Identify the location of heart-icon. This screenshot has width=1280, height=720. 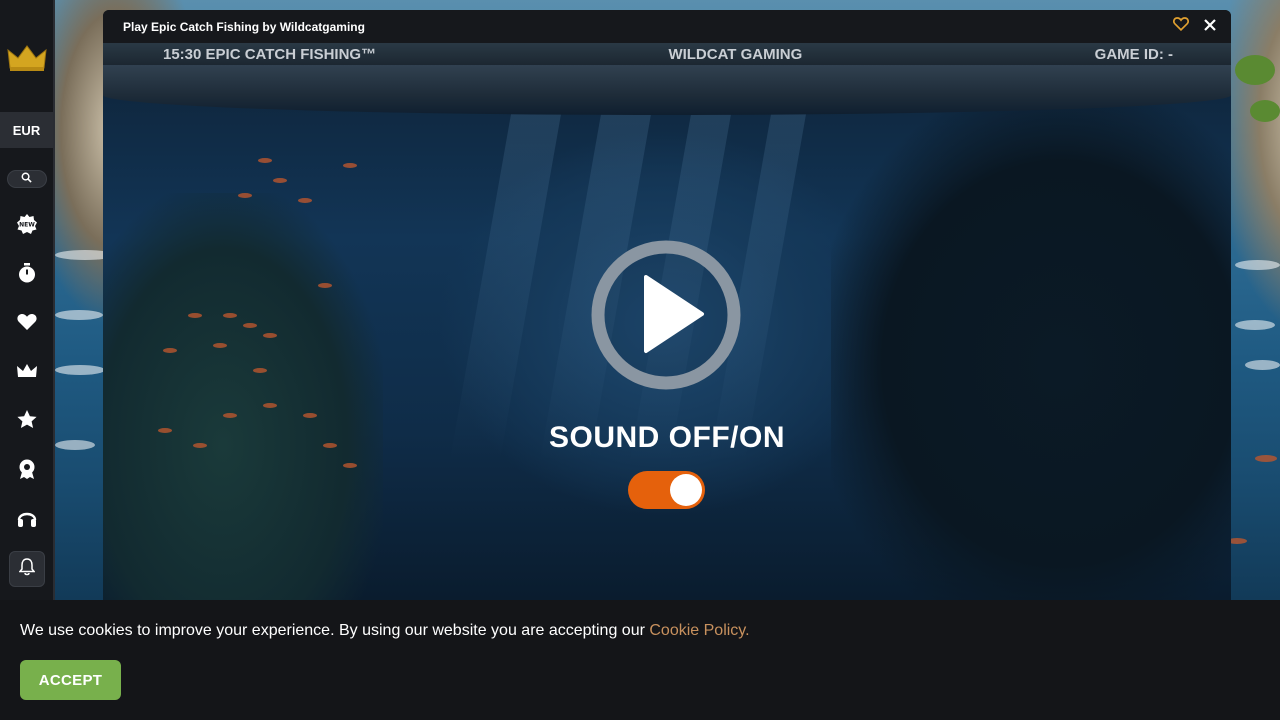
(26, 324).